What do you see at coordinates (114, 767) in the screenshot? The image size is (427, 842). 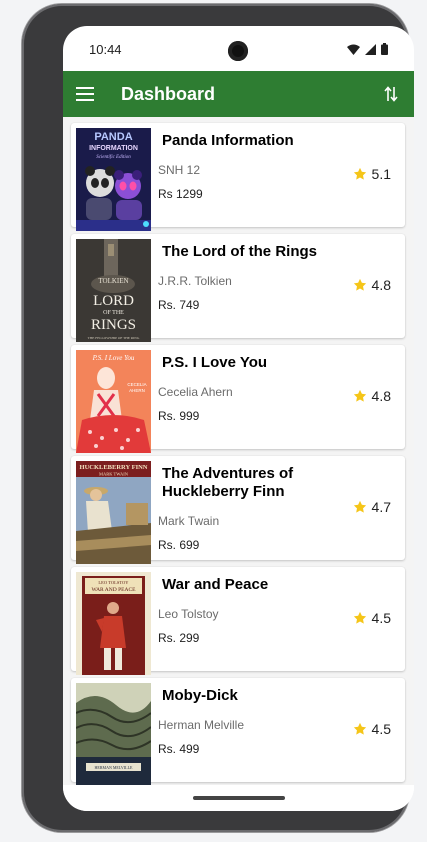 I see `cover-text: HERMAN MELVILLE` at bounding box center [114, 767].